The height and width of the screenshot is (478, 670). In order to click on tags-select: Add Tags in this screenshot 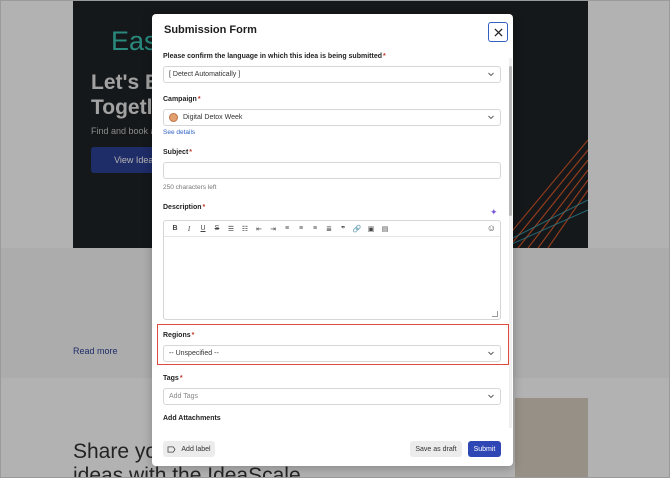, I will do `click(332, 396)`.